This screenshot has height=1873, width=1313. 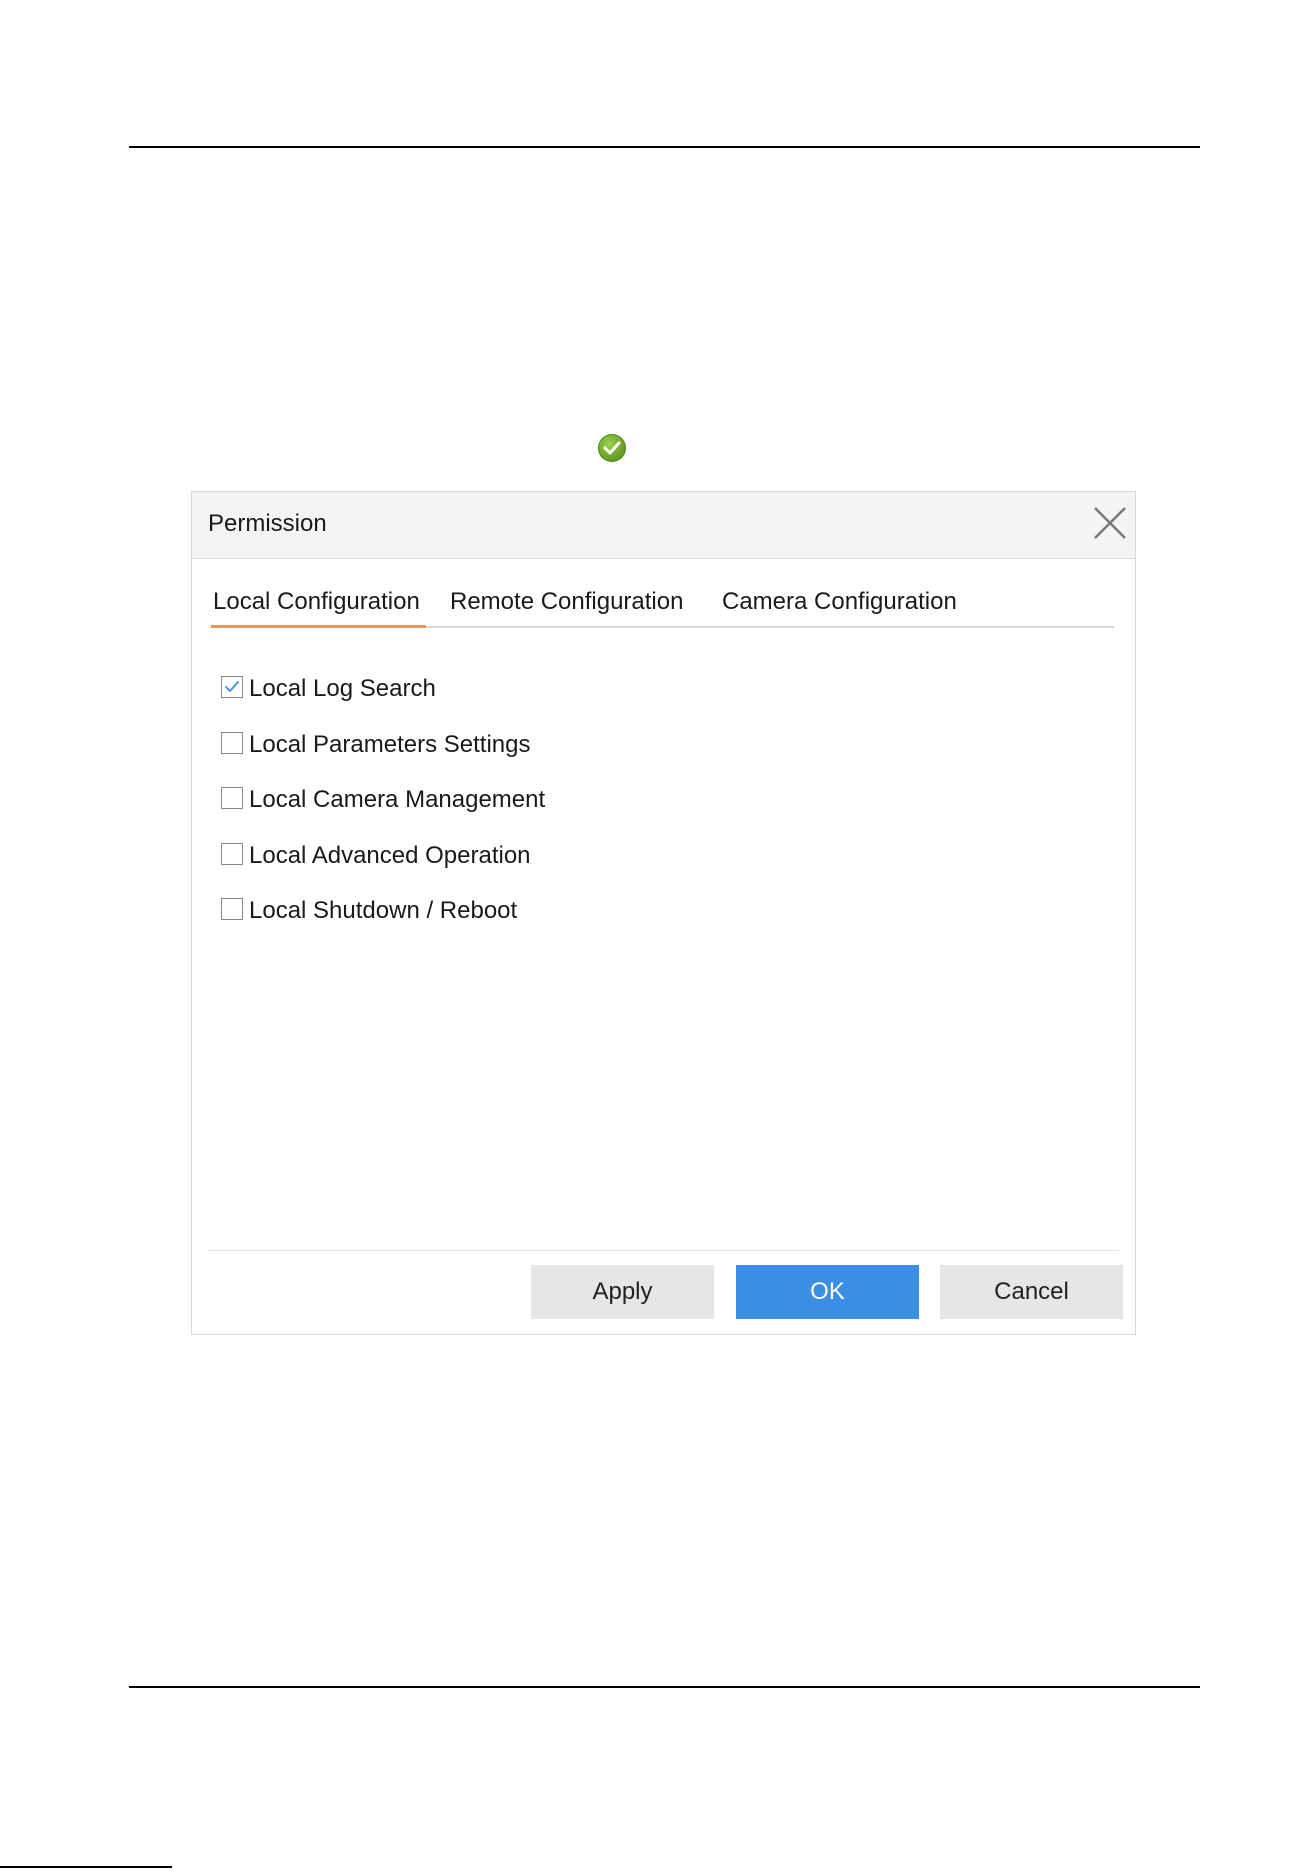 What do you see at coordinates (471, 703) in the screenshot?
I see `permission-local-log-search: Local Log Search` at bounding box center [471, 703].